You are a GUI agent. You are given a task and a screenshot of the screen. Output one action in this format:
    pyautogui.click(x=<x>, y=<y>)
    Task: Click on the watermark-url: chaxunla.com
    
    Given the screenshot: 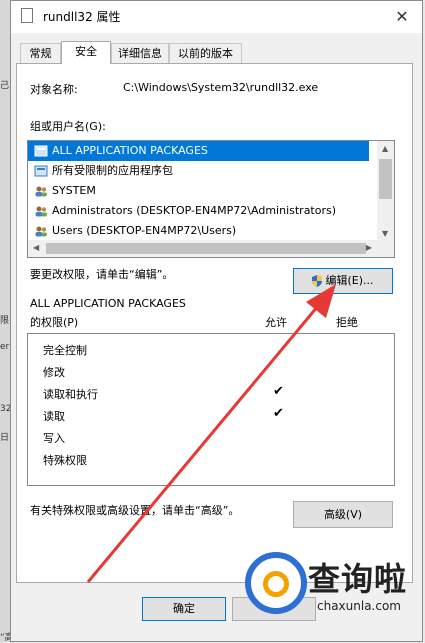 What is the action you would take?
    pyautogui.click(x=359, y=606)
    